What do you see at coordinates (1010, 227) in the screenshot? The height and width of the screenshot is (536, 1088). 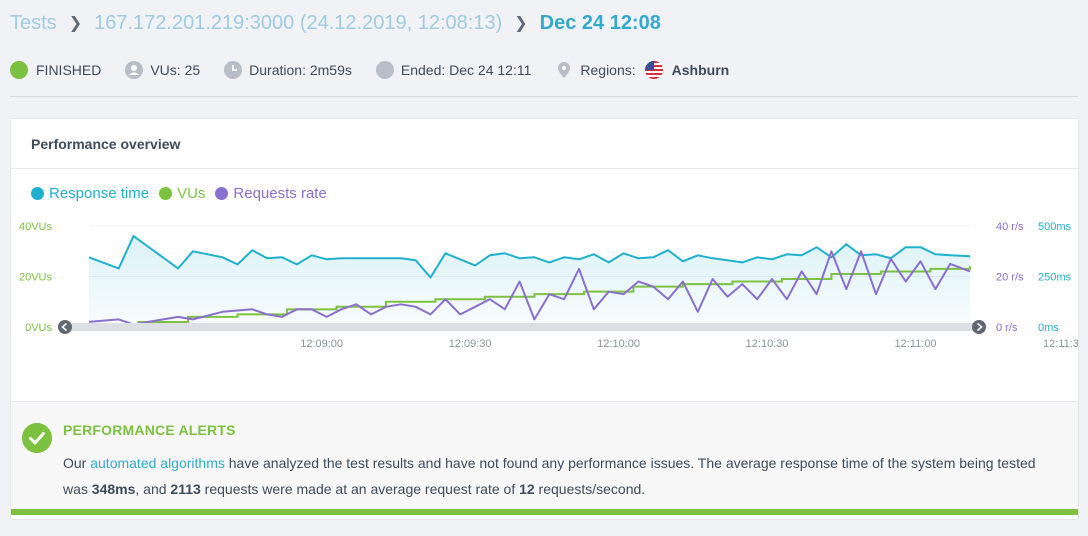 I see `y-tick-label-rate: 40 r/s` at bounding box center [1010, 227].